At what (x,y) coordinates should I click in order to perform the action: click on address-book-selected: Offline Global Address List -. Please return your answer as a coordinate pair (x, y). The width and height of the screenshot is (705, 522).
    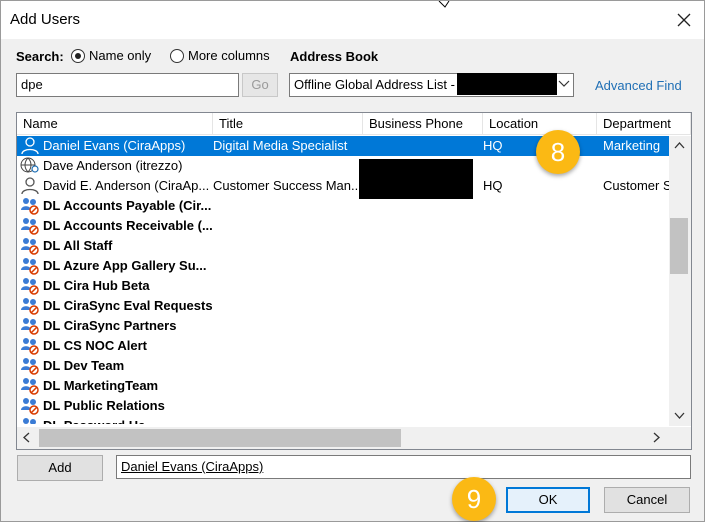
    Looking at the image, I should click on (374, 84).